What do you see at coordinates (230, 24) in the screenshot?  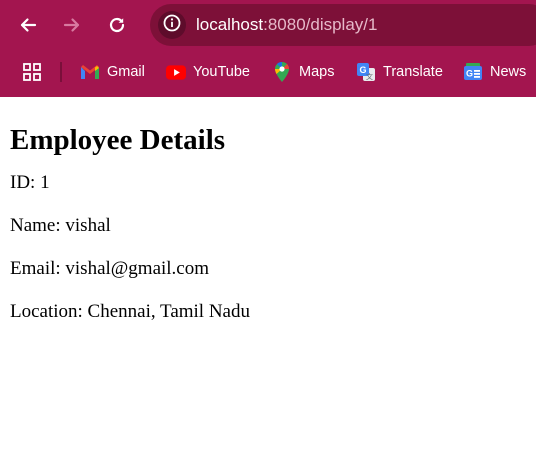 I see `url-host: localhost` at bounding box center [230, 24].